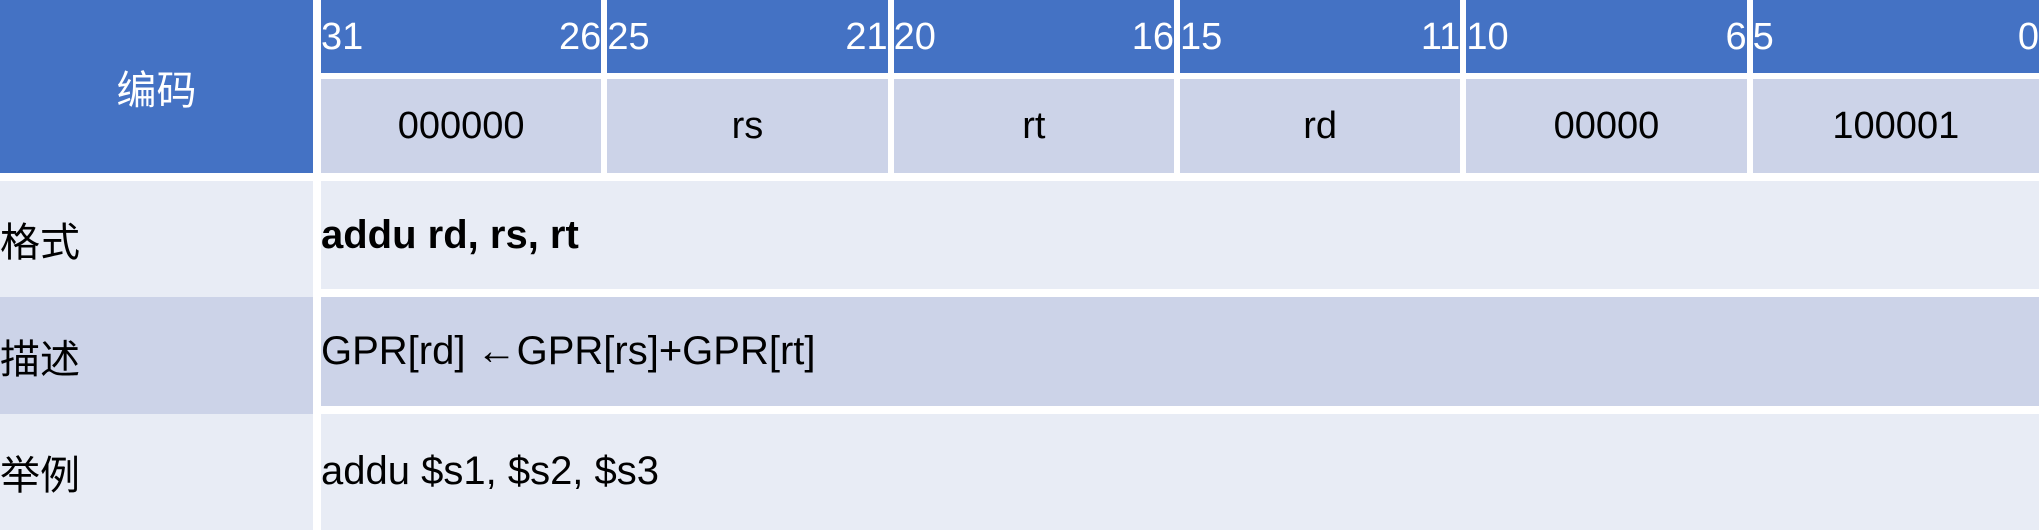  What do you see at coordinates (1036, 39) in the screenshot?
I see `bit-header-cell-2: 20 16` at bounding box center [1036, 39].